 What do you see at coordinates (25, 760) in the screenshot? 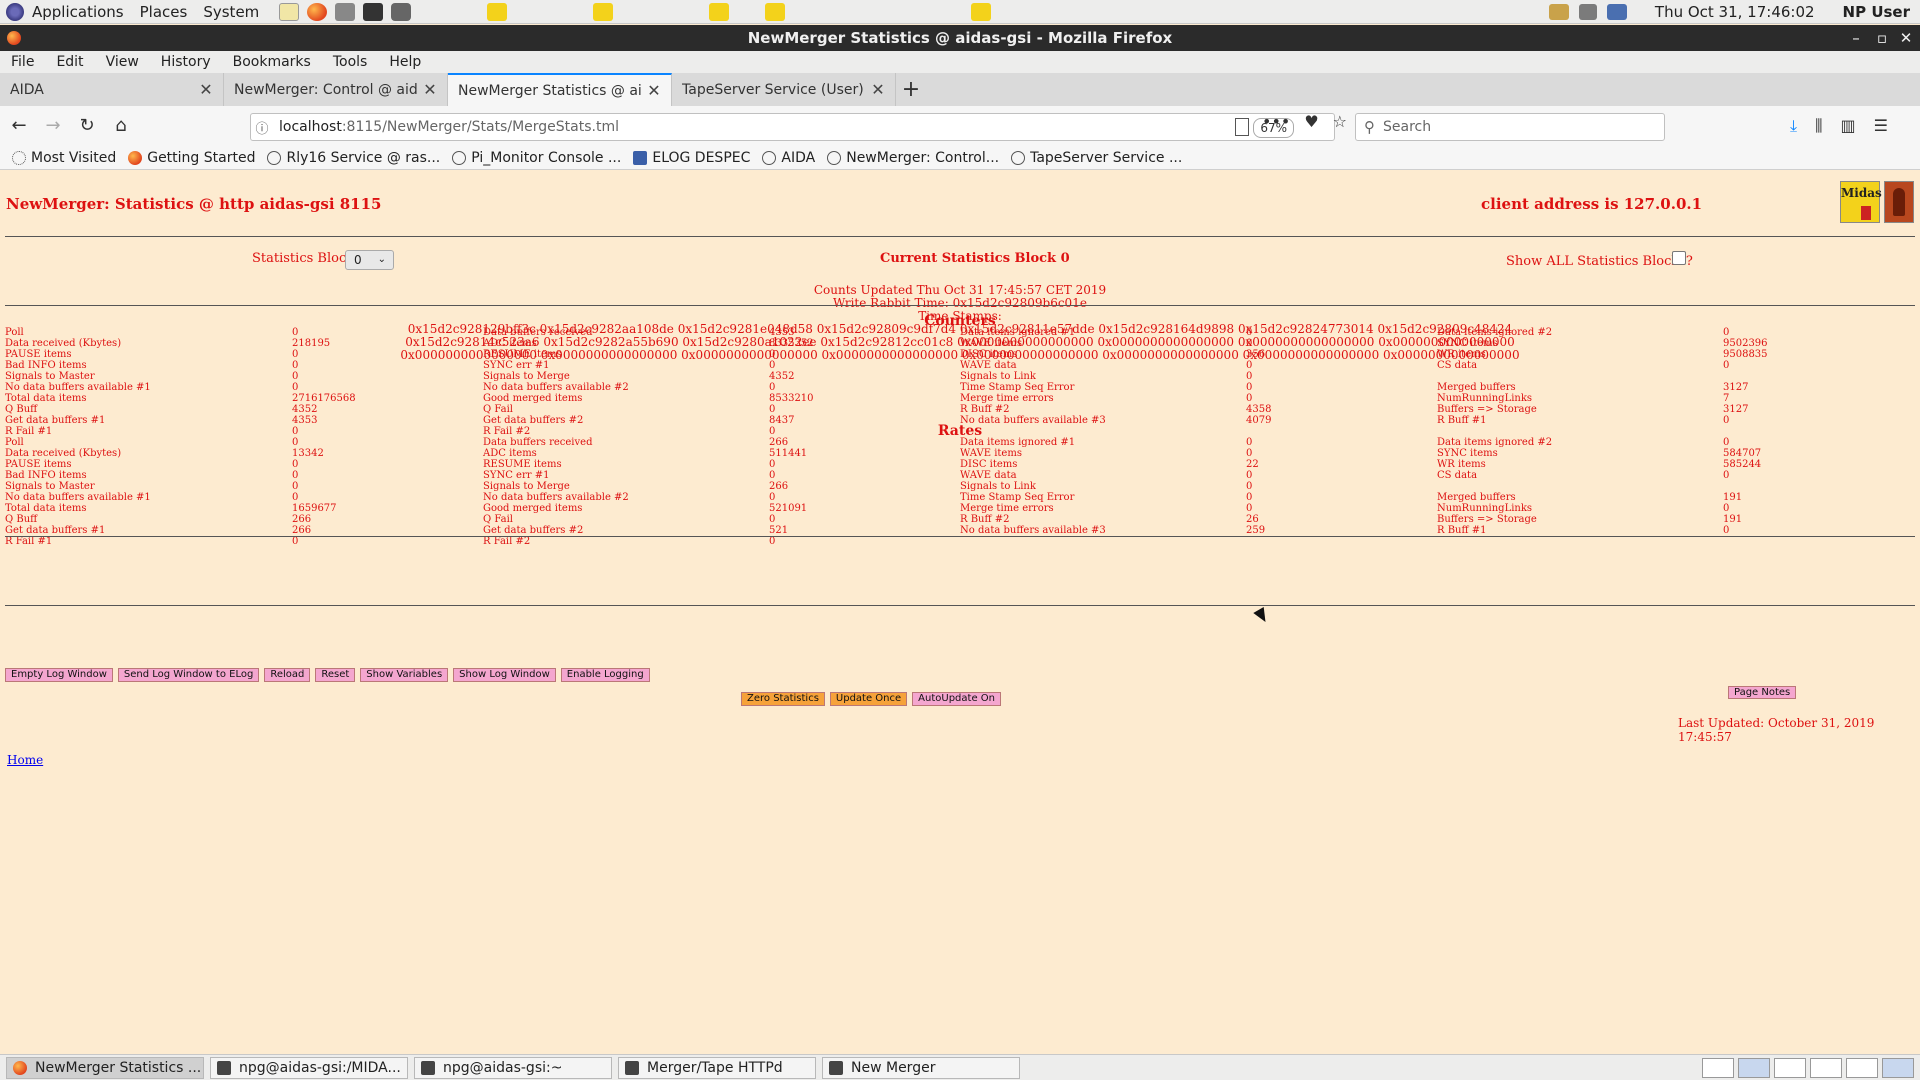
I see `home-link: Home` at bounding box center [25, 760].